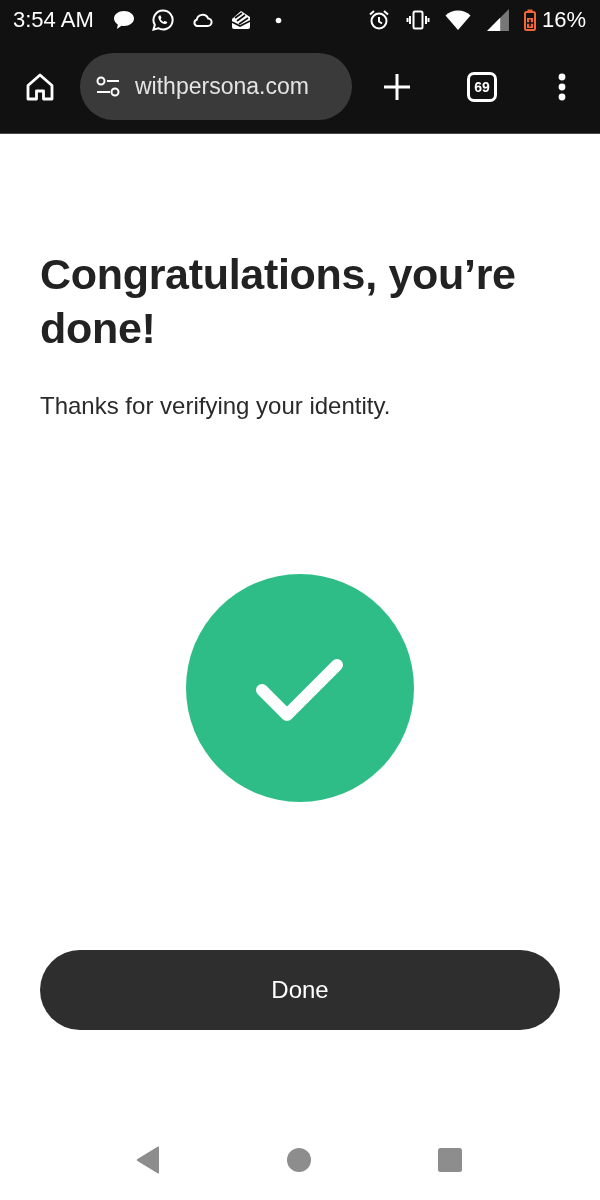 The width and height of the screenshot is (600, 1200). What do you see at coordinates (417, 20) in the screenshot?
I see `vibrate-icon` at bounding box center [417, 20].